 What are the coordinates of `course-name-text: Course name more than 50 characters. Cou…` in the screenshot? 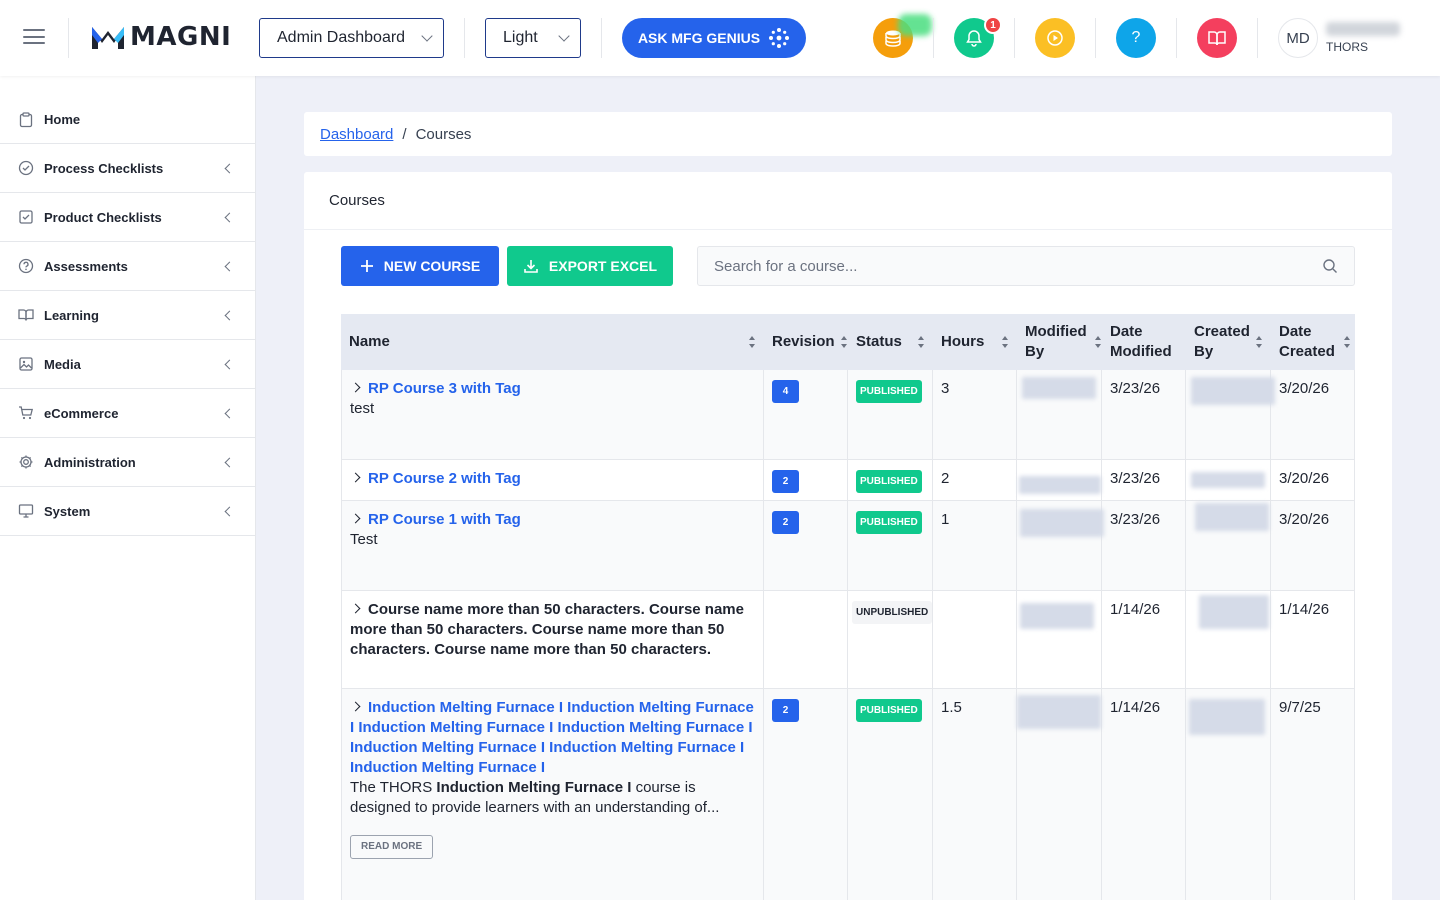 It's located at (547, 629).